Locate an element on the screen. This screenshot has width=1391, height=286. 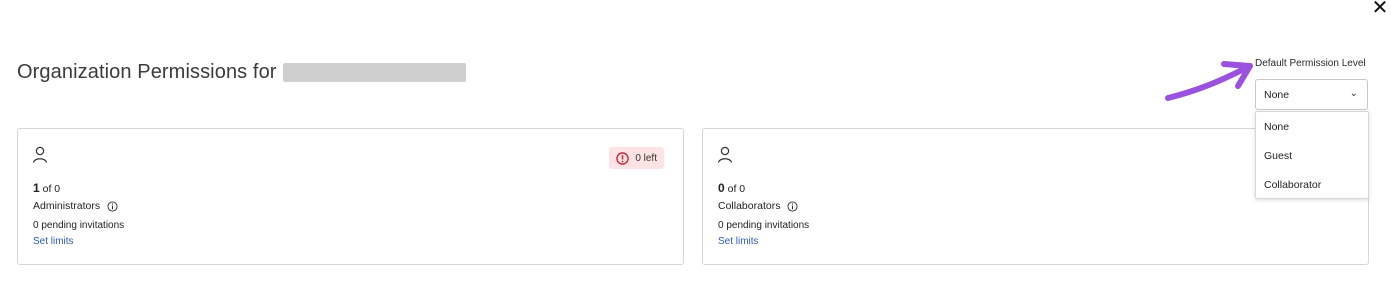
role-label-row: Collaborators is located at coordinates (758, 206).